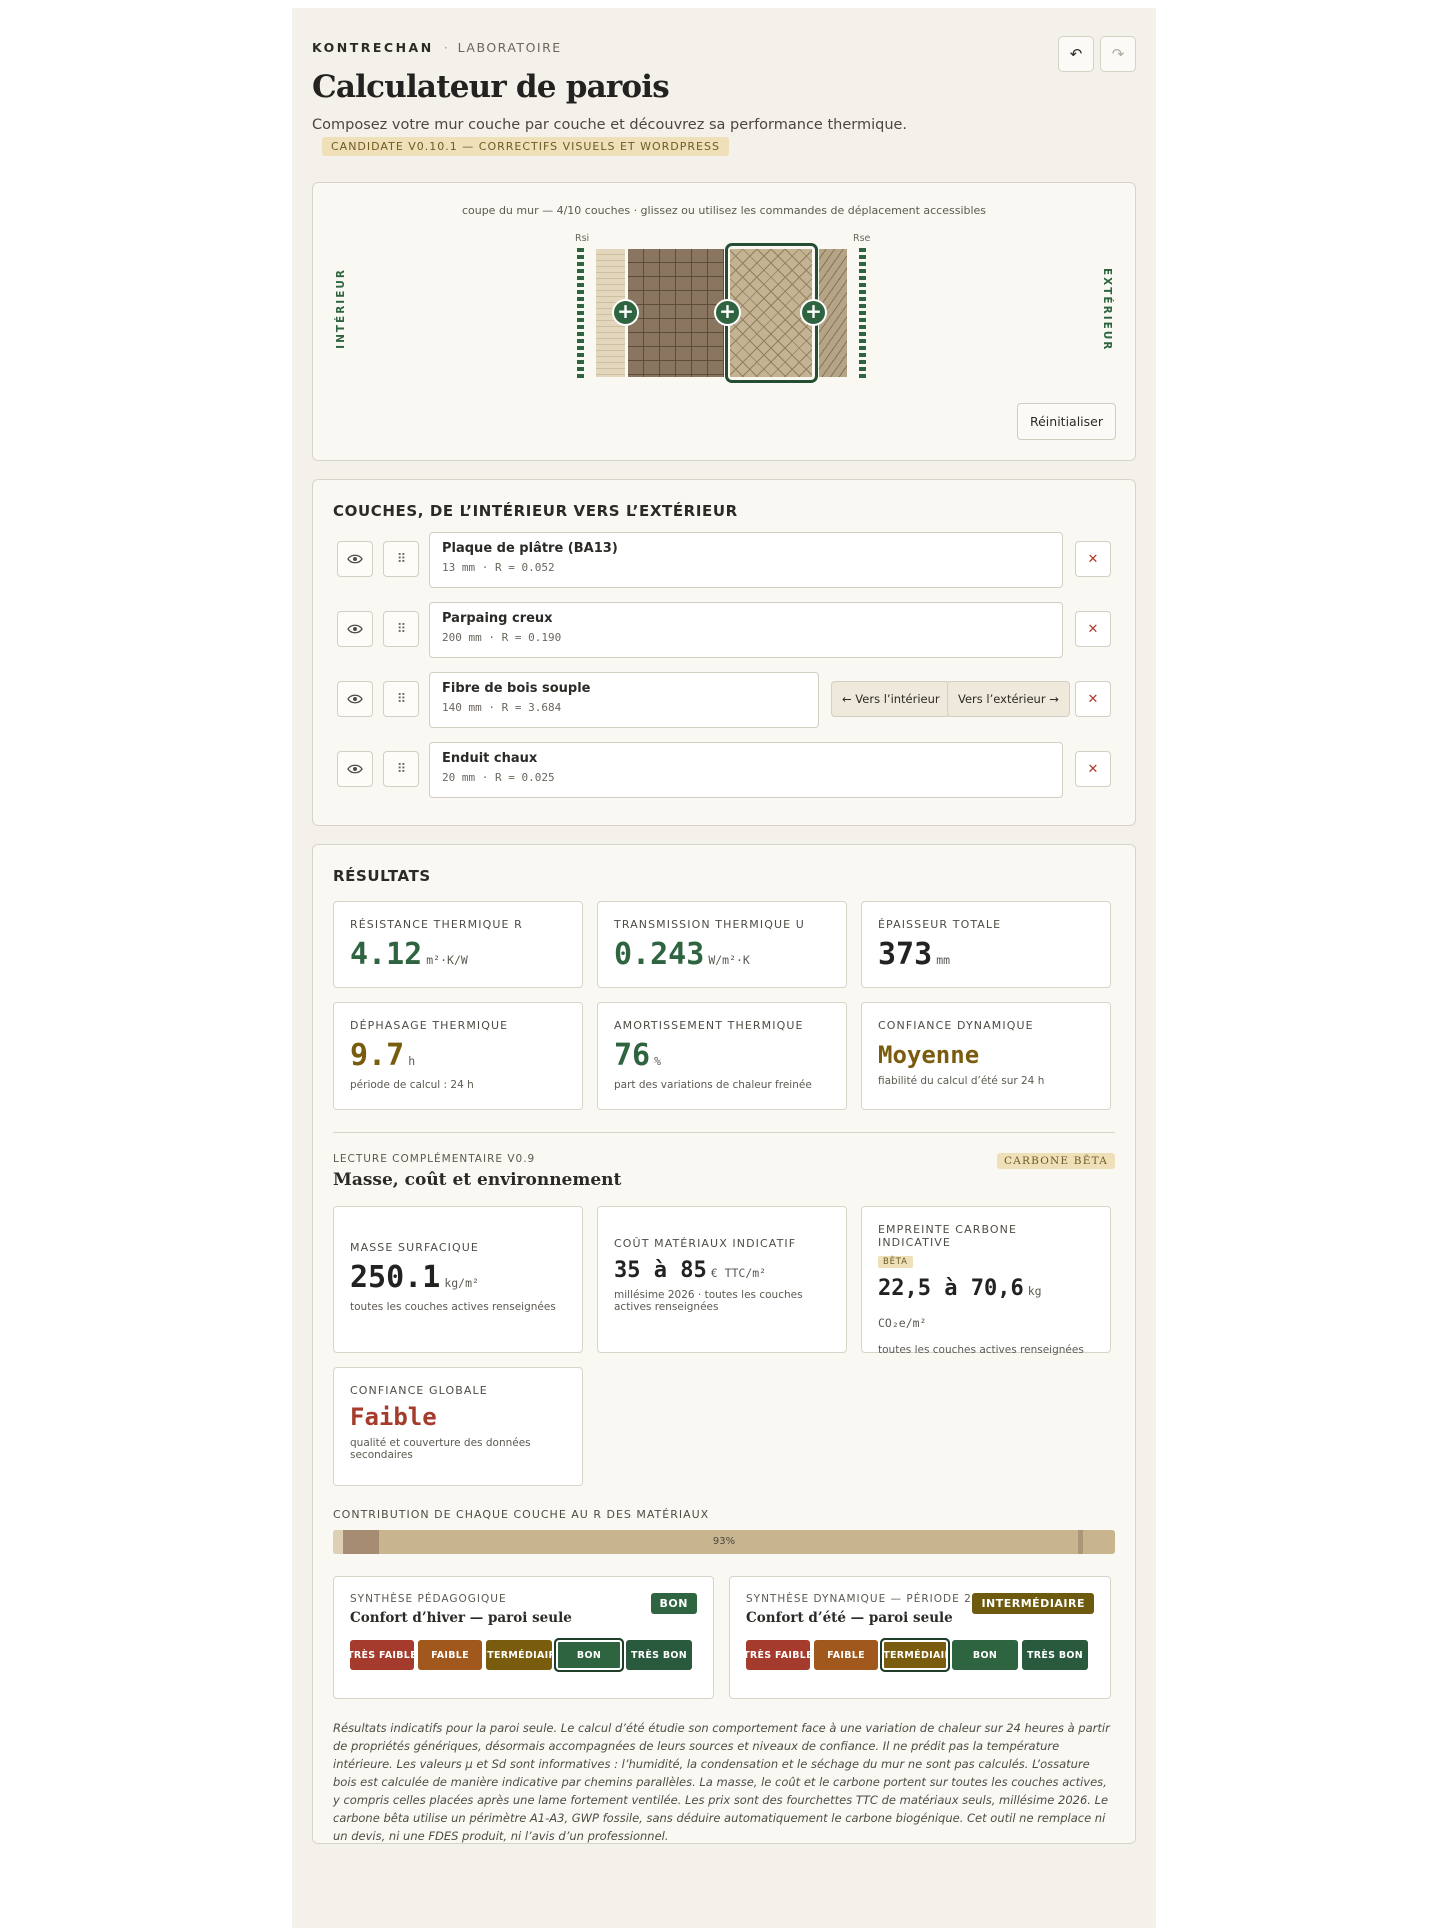  I want to click on metric-label: ÉPAISSEUR TOTALE, so click(940, 924).